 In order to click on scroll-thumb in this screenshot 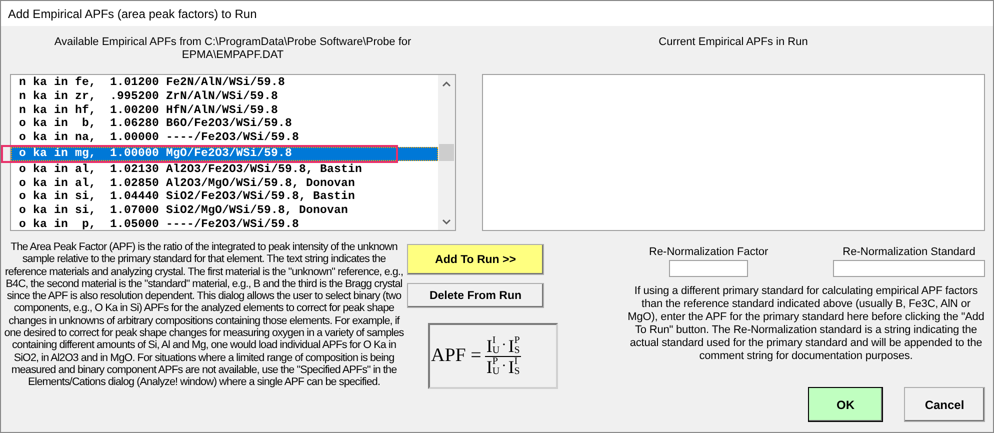, I will do `click(446, 152)`.